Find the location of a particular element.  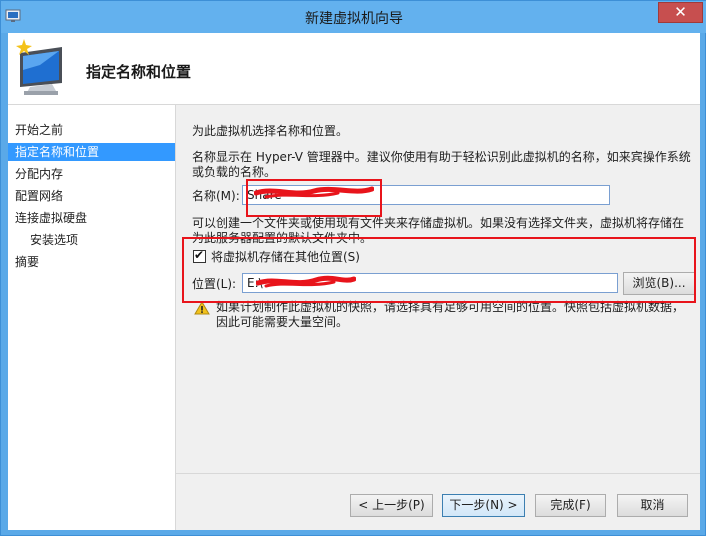

finish-button: 完成(F) is located at coordinates (570, 505).